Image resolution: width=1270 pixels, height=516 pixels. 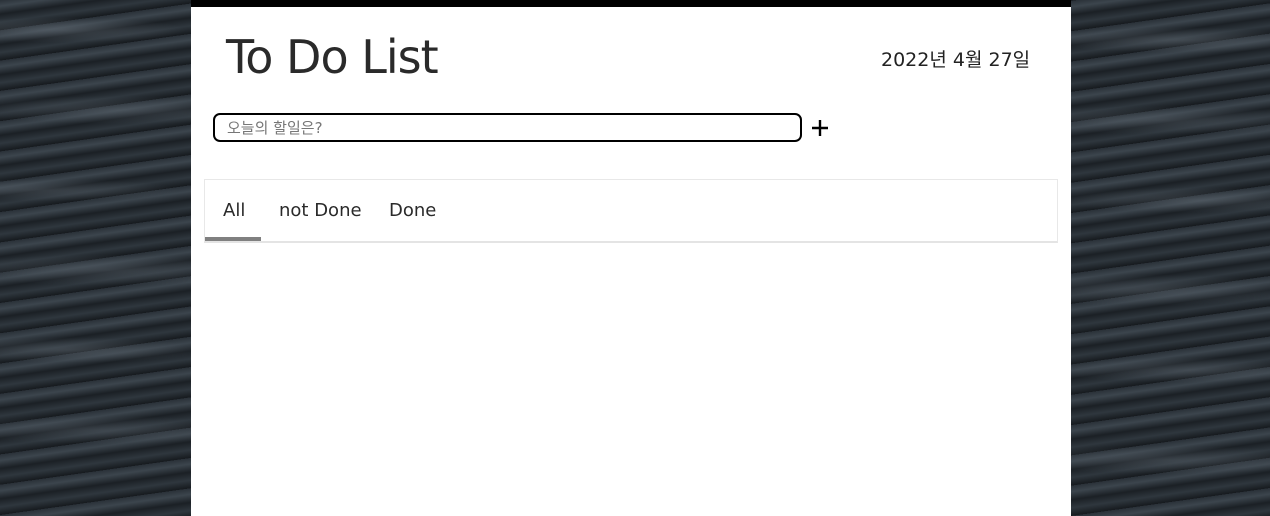 I want to click on active-tab-indicator, so click(x=233, y=239).